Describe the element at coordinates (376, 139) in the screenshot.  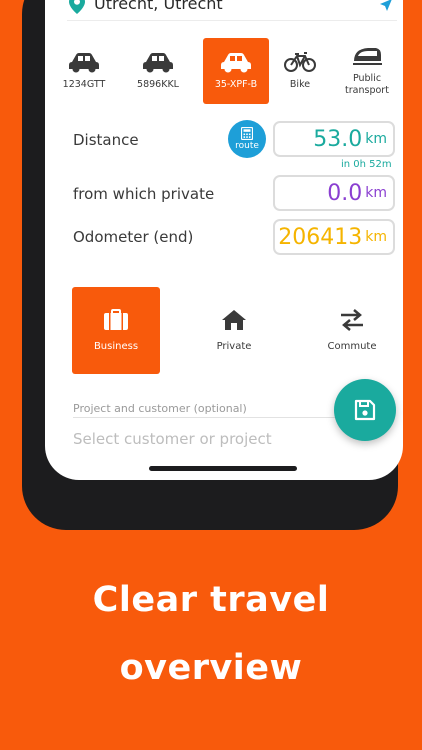
I see `distance-unit: km` at that location.